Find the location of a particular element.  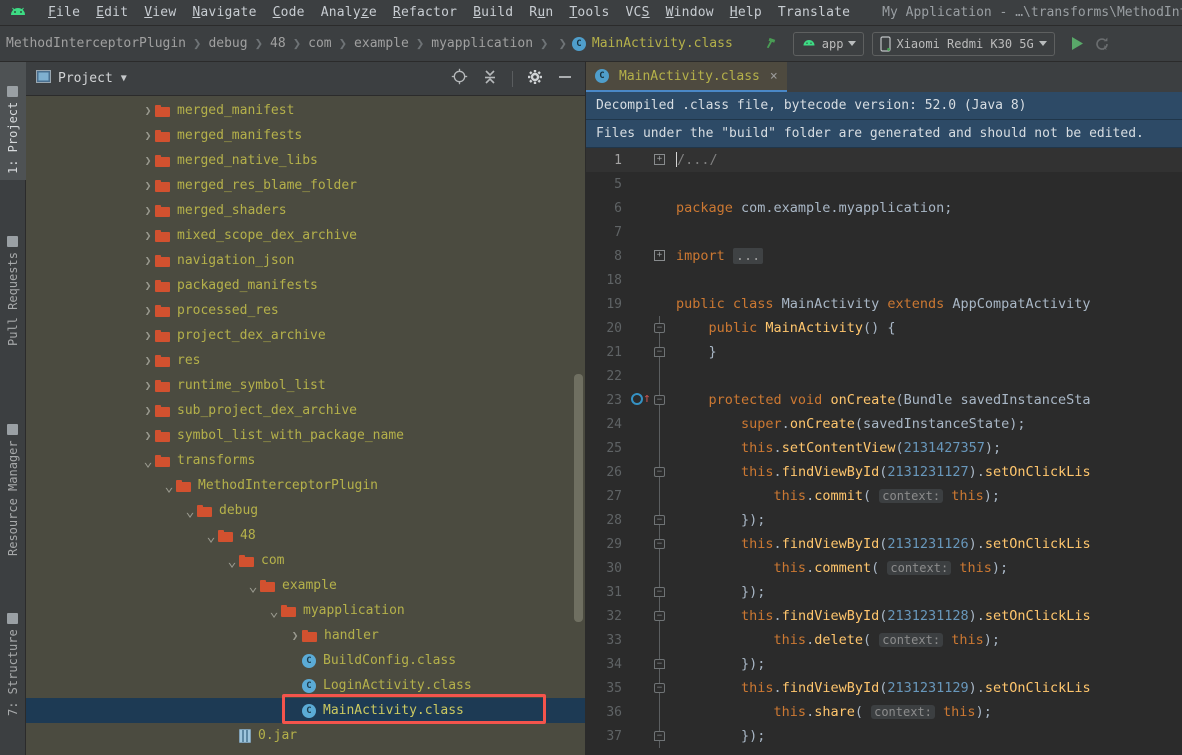

tree-node-merged-shaders: ❯ merged_shaders is located at coordinates (305, 210).